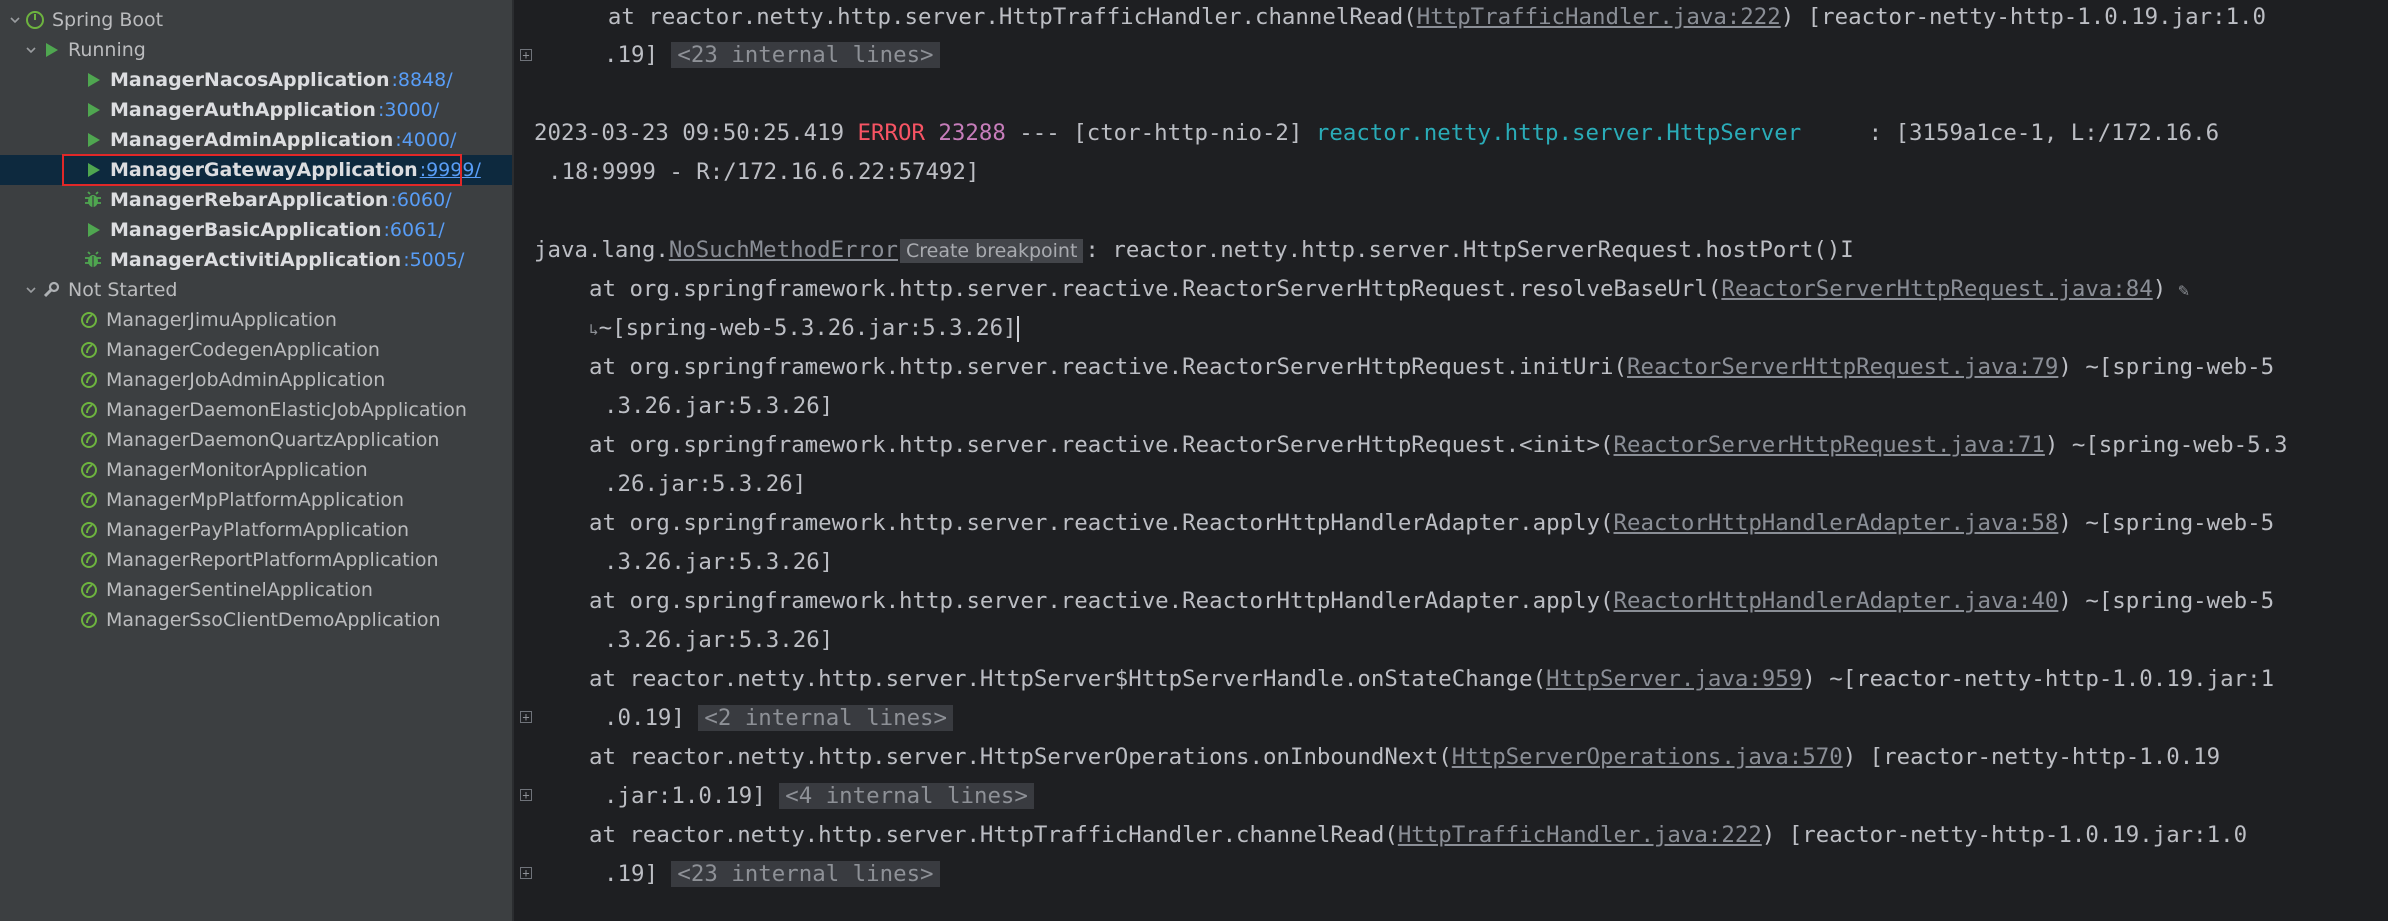 The height and width of the screenshot is (921, 2388). I want to click on not-started-service-item: ManagerJobAdminApplication, so click(256, 380).